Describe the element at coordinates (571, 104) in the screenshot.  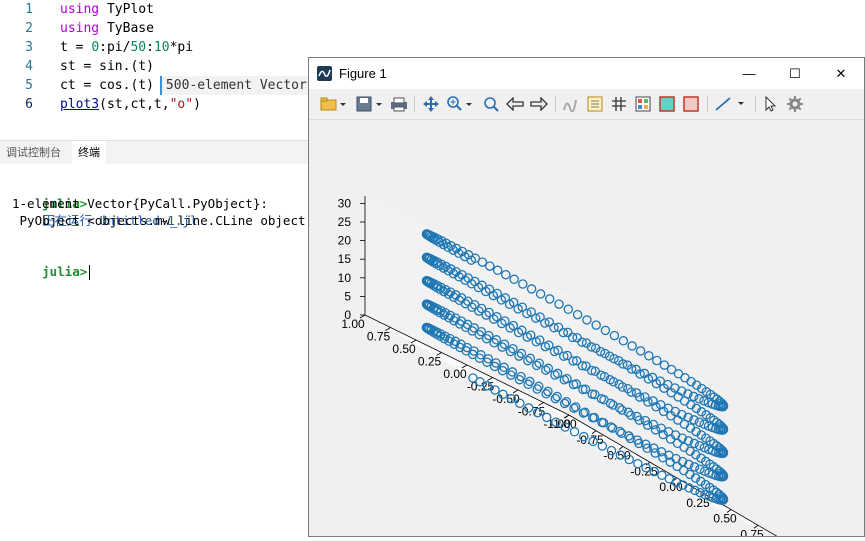
I see `brush-icon` at that location.